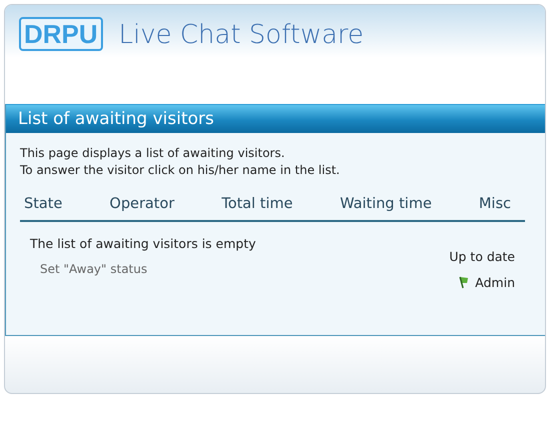  Describe the element at coordinates (61, 34) in the screenshot. I see `logo: DRPU` at that location.